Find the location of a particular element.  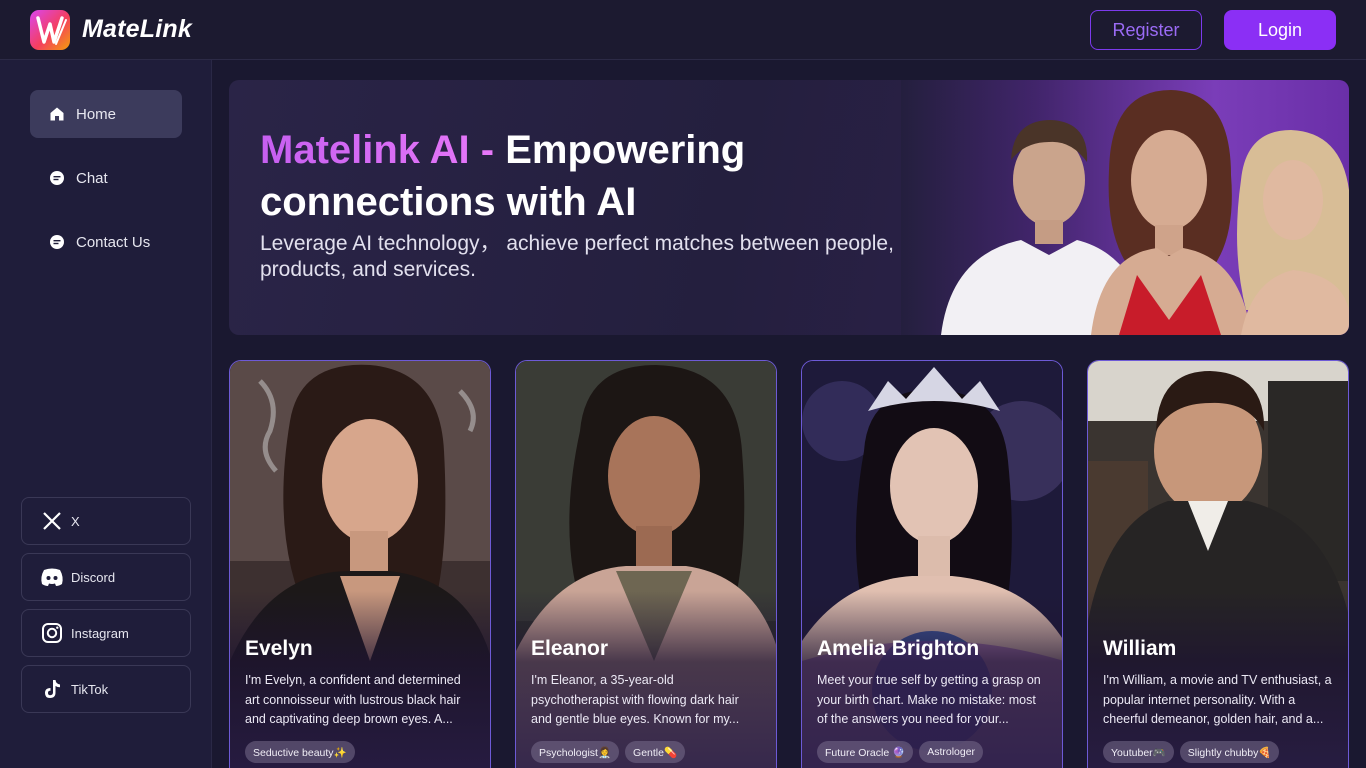

sidebar-item-home: Home is located at coordinates (106, 114).